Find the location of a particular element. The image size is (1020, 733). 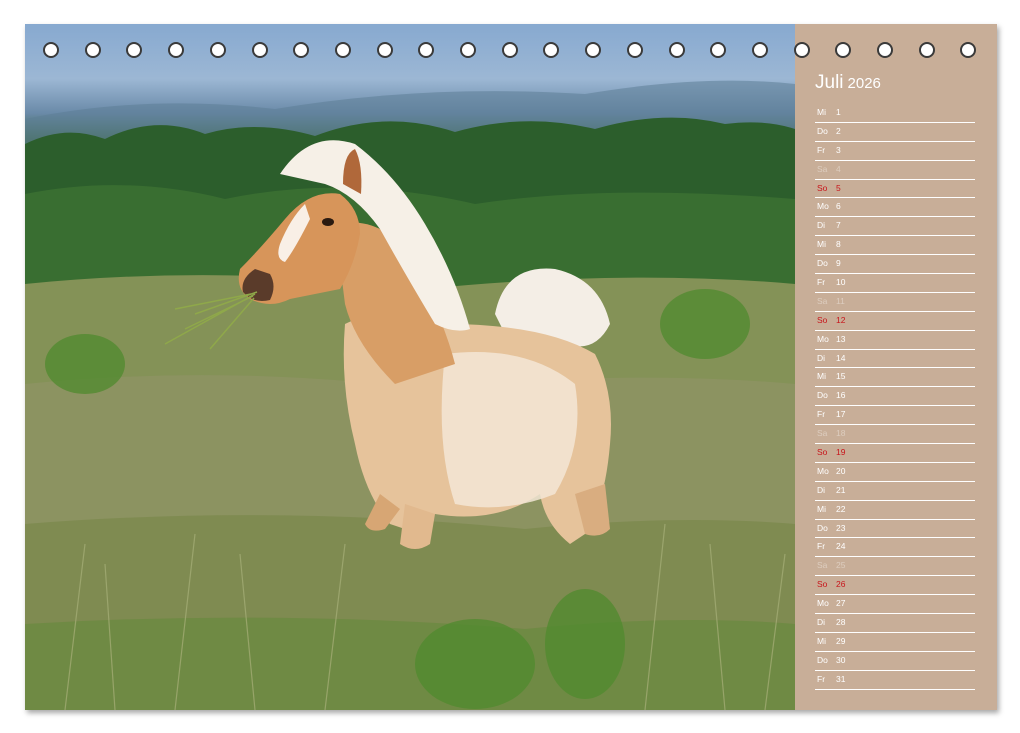

month-name: Juli is located at coordinates (829, 82).